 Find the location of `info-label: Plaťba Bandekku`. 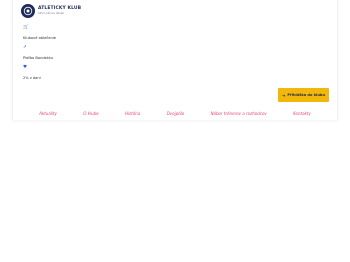

info-label: Plaťba Bandekku is located at coordinates (38, 57).